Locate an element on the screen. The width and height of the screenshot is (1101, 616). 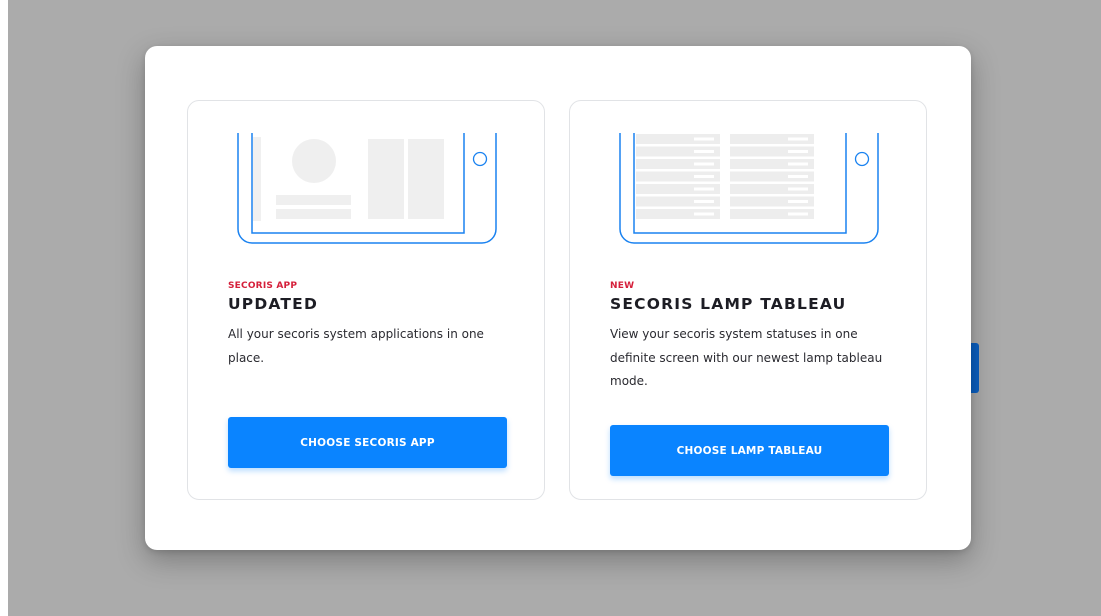
choose-lamp-tableau-button: CHOOSE LAMP TABLEAU is located at coordinates (749, 450).